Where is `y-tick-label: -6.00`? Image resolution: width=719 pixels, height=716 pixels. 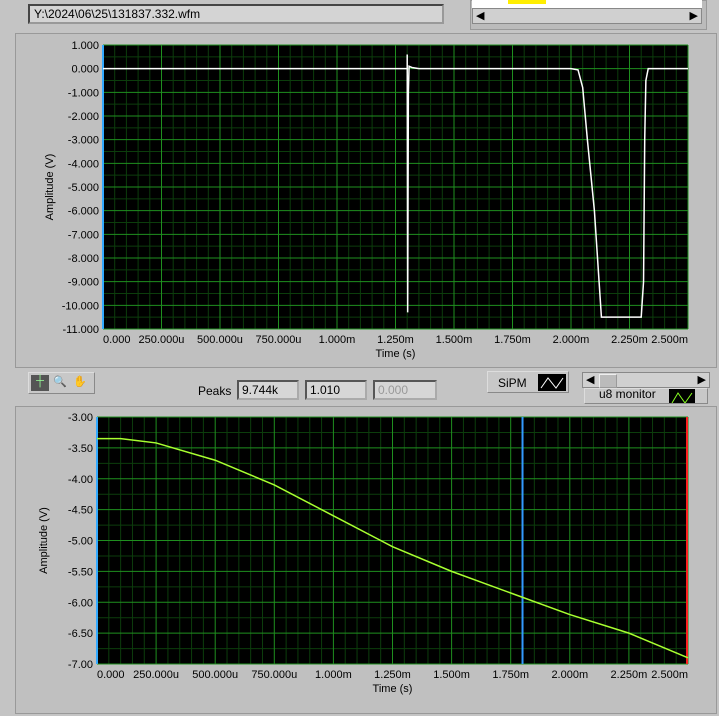 y-tick-label: -6.00 is located at coordinates (80, 603).